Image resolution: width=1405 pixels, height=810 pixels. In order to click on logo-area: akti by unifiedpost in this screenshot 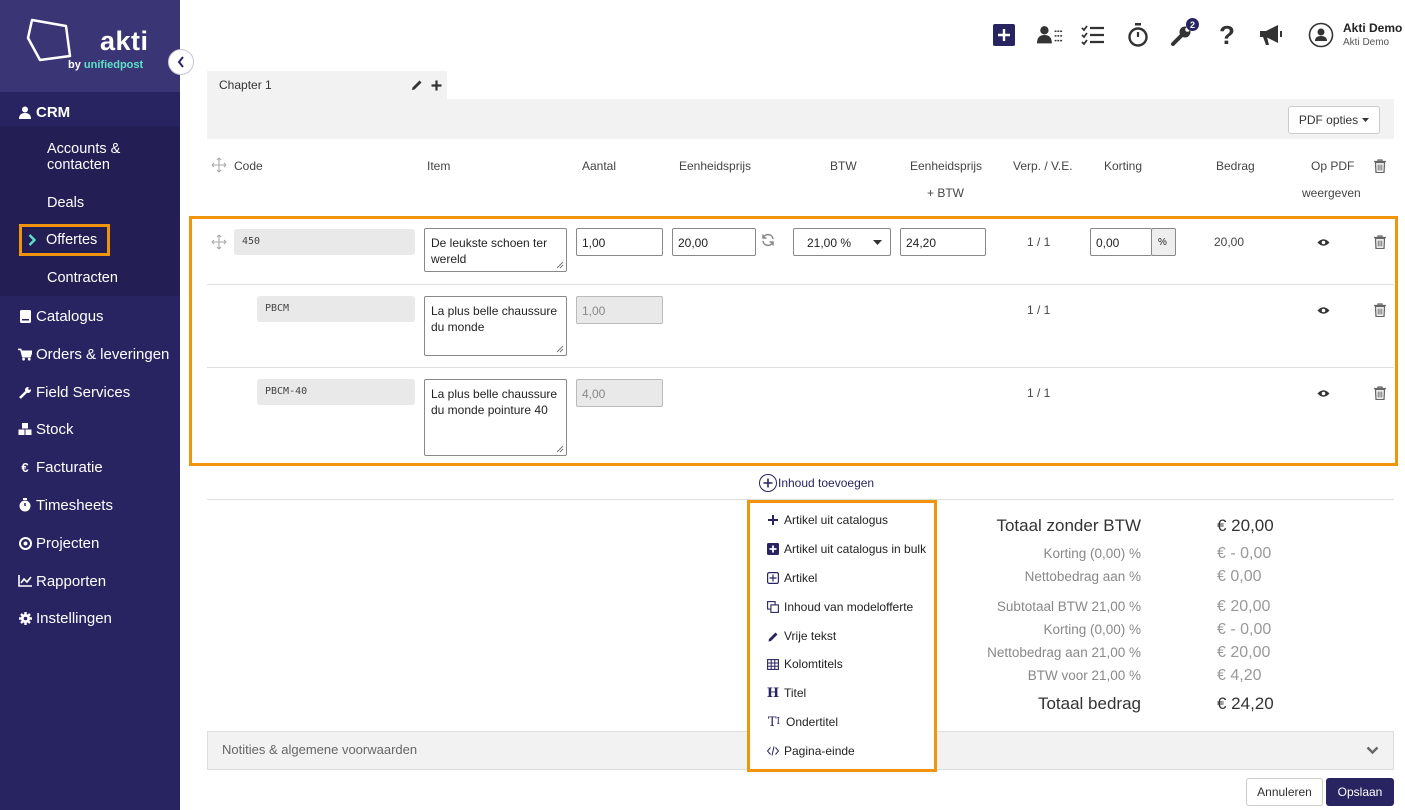, I will do `click(90, 46)`.